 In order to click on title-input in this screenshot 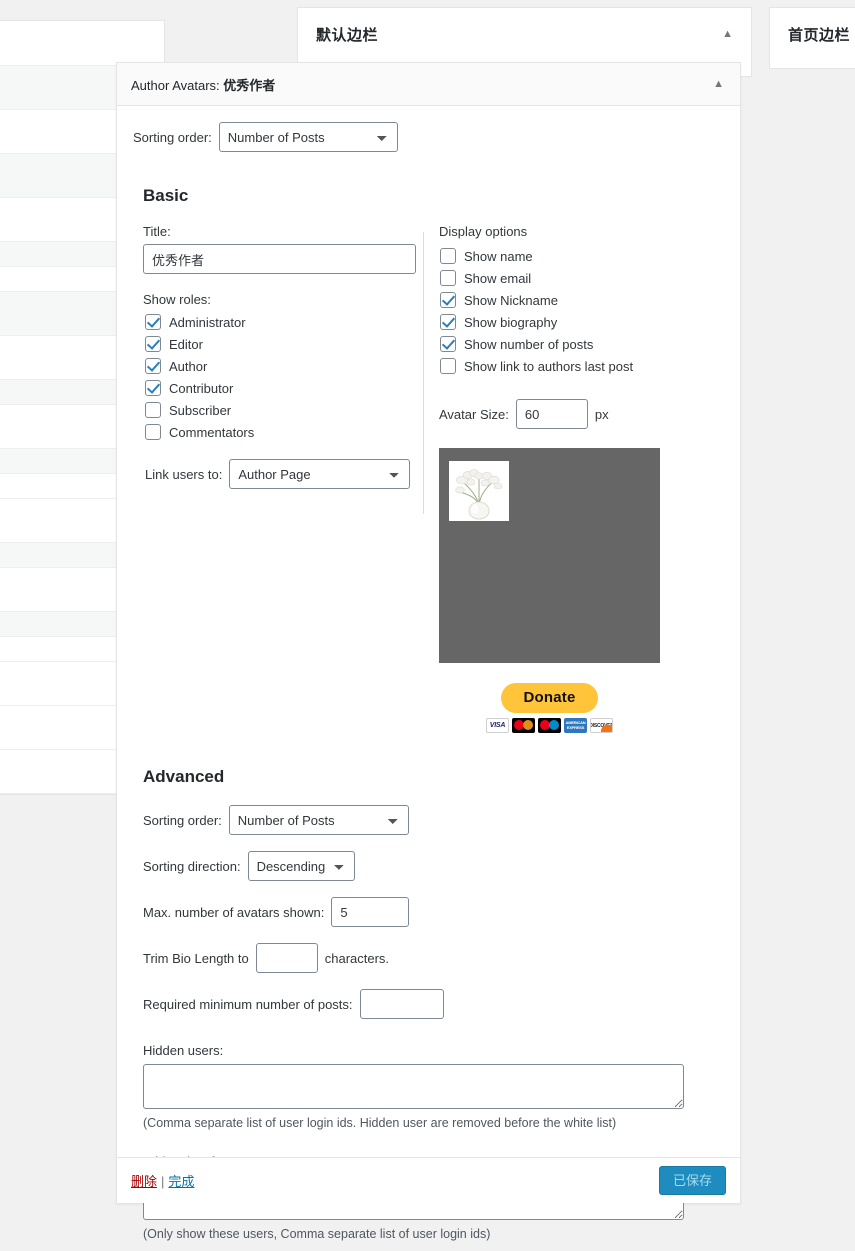, I will do `click(279, 259)`.